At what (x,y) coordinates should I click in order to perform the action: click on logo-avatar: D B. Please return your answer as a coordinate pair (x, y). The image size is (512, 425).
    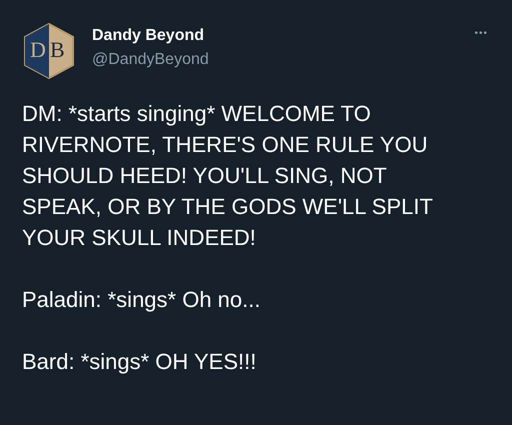
    Looking at the image, I should click on (49, 51).